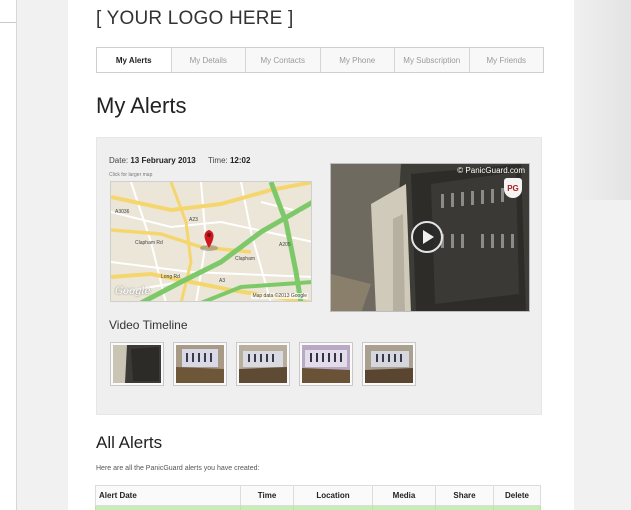 Image resolution: width=631 pixels, height=510 pixels. Describe the element at coordinates (163, 160) in the screenshot. I see `date-value: 13 February 2013` at that location.